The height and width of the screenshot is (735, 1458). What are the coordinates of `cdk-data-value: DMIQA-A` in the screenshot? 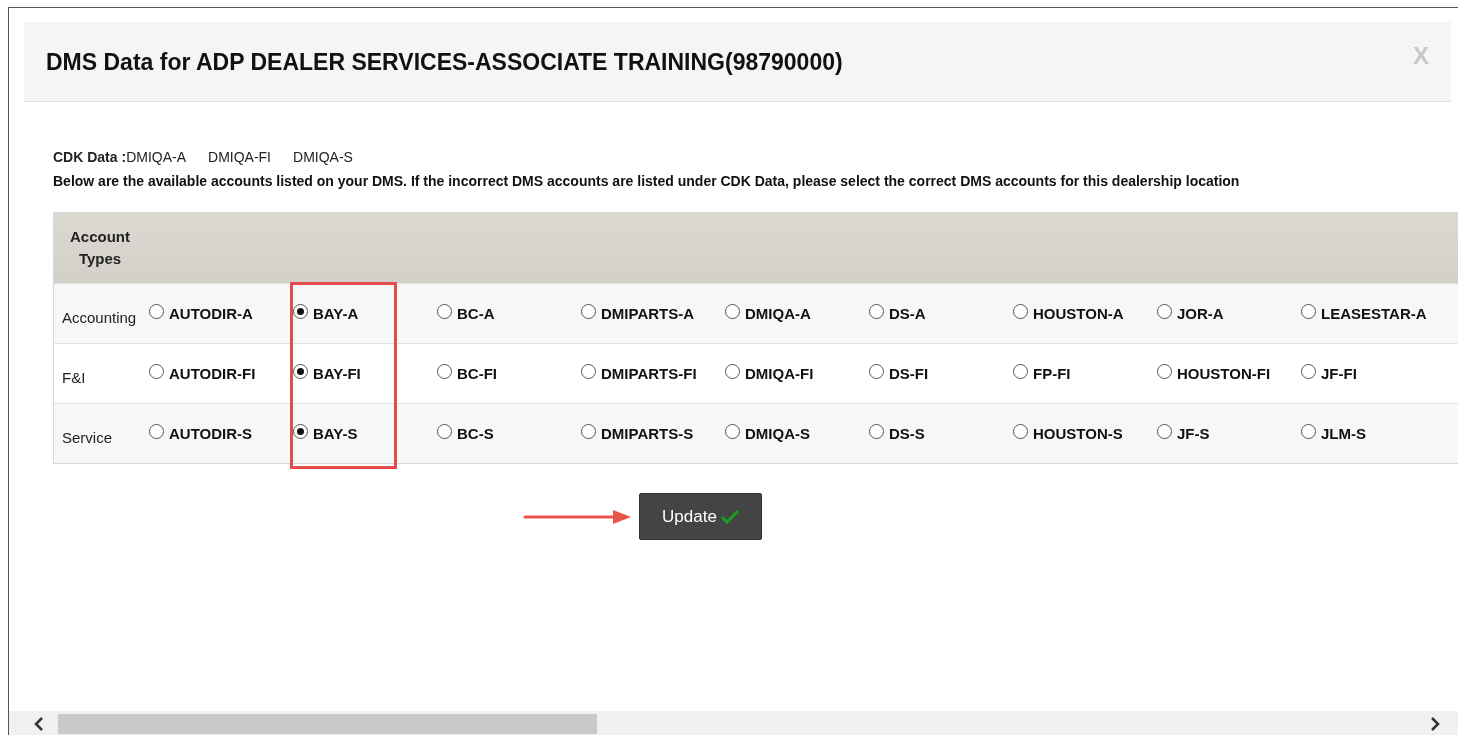 It's located at (156, 157).